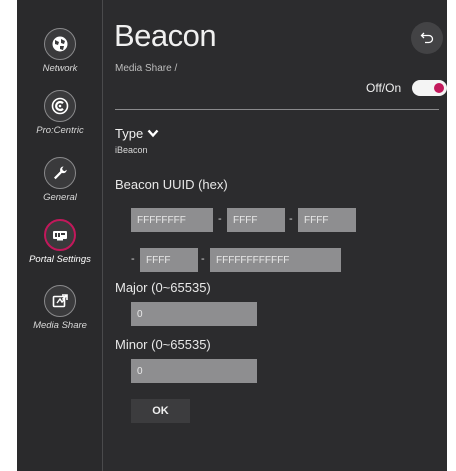  I want to click on sidebar-item-portal-settings: Portal Settings, so click(60, 242).